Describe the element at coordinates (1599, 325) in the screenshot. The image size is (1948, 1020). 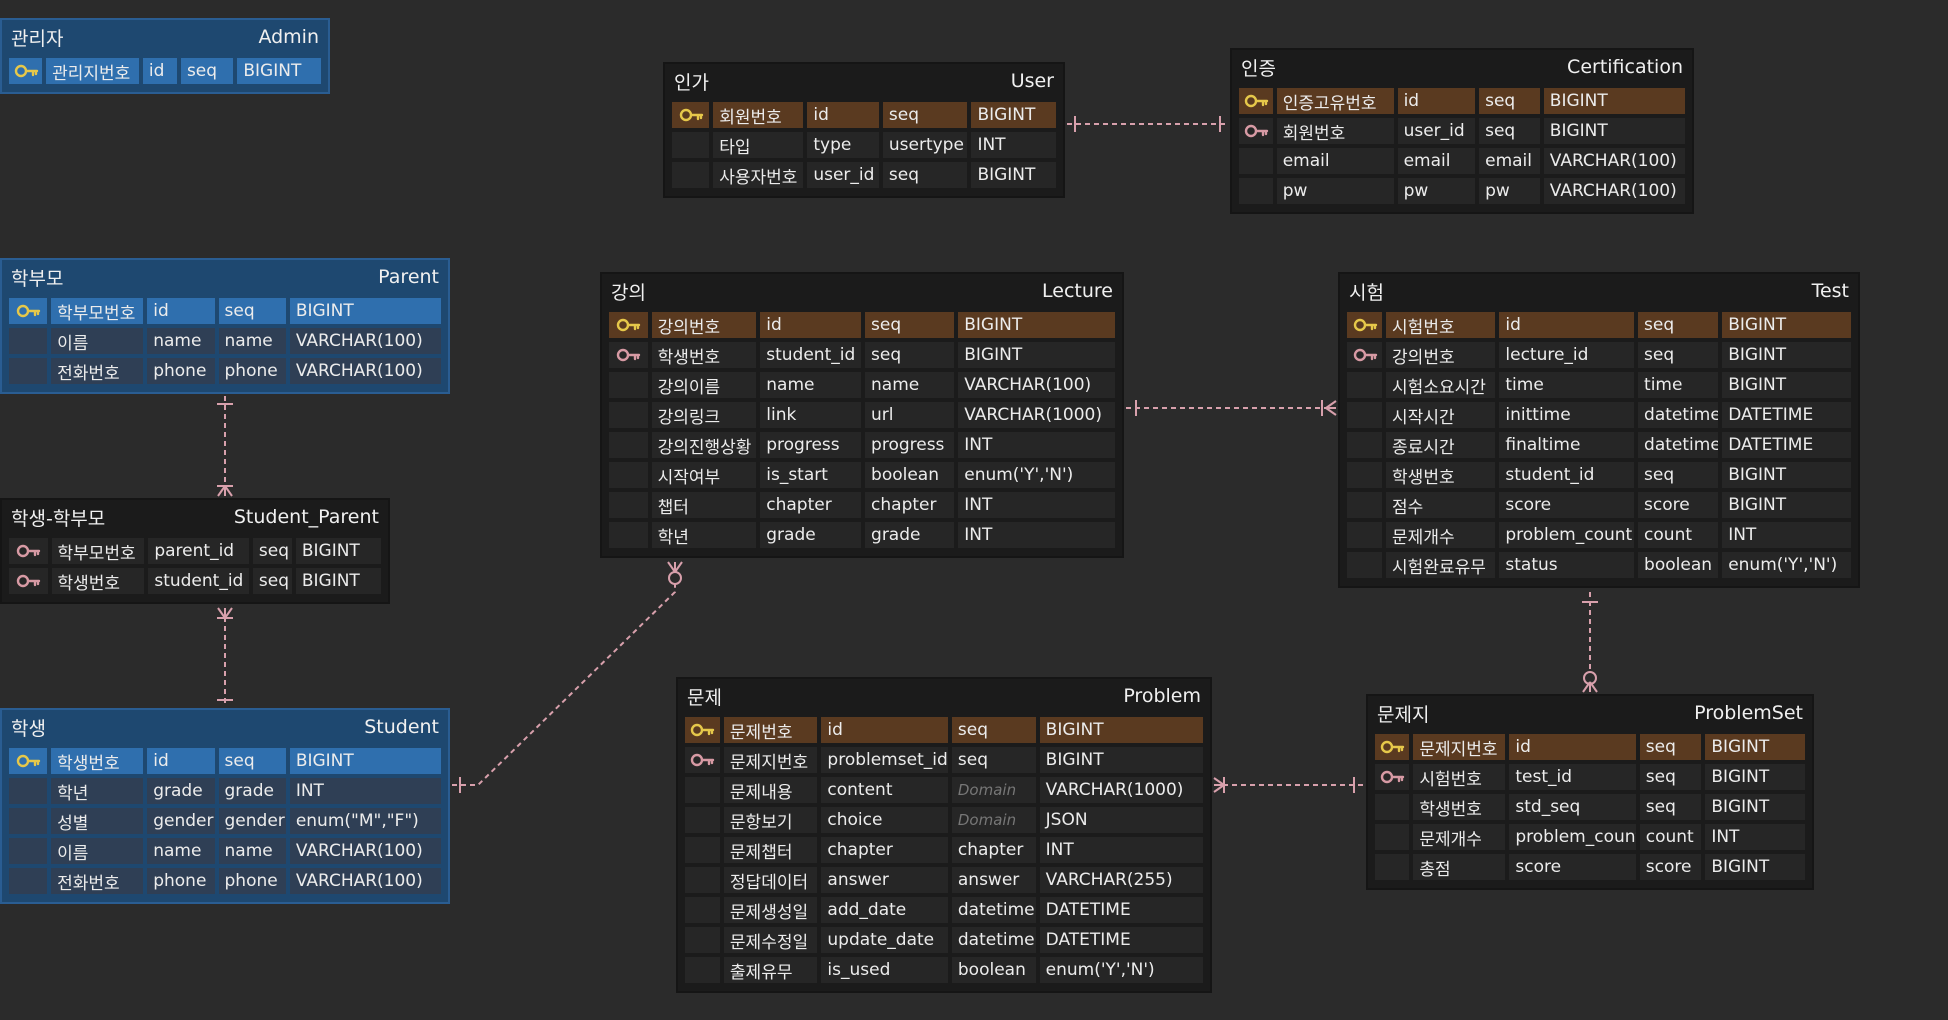
I see `table-row: 시험번호 id seq BIGINT` at that location.